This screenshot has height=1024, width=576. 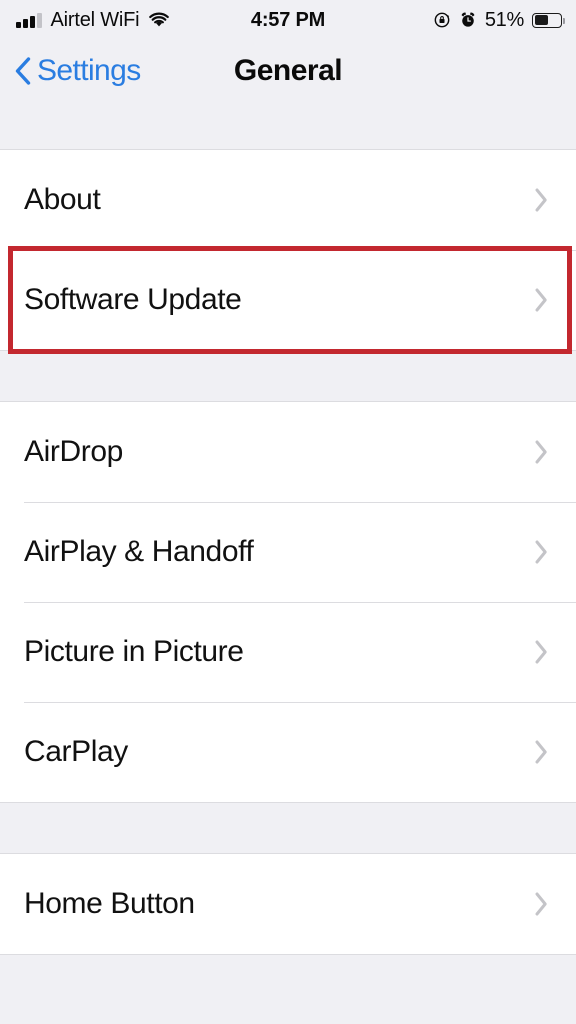 What do you see at coordinates (288, 752) in the screenshot?
I see `settings-row: CarPlay` at bounding box center [288, 752].